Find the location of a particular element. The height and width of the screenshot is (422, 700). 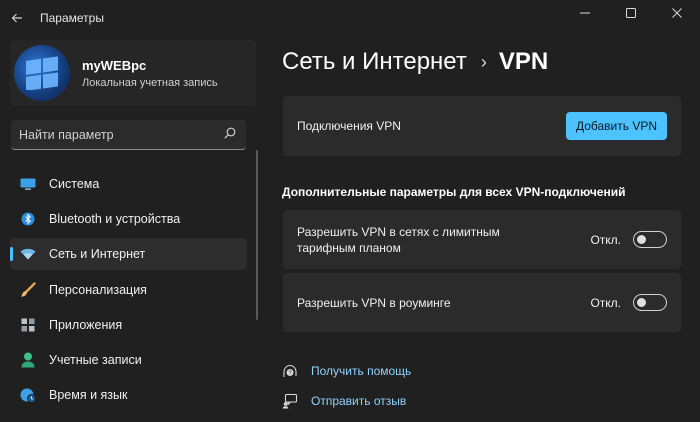

window-controls is located at coordinates (631, 13).